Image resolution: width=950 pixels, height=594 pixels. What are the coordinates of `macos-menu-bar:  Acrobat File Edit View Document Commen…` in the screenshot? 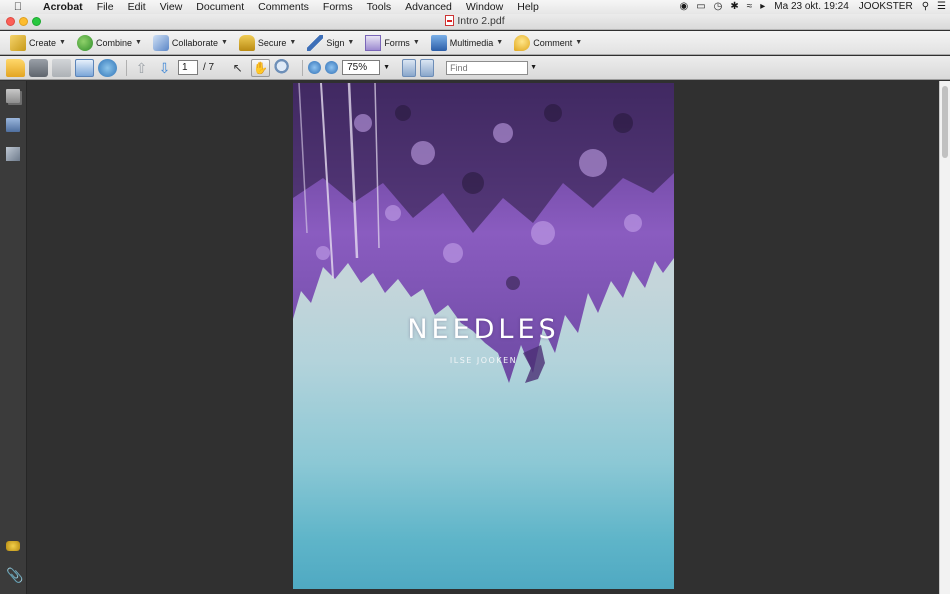 It's located at (475, 7).